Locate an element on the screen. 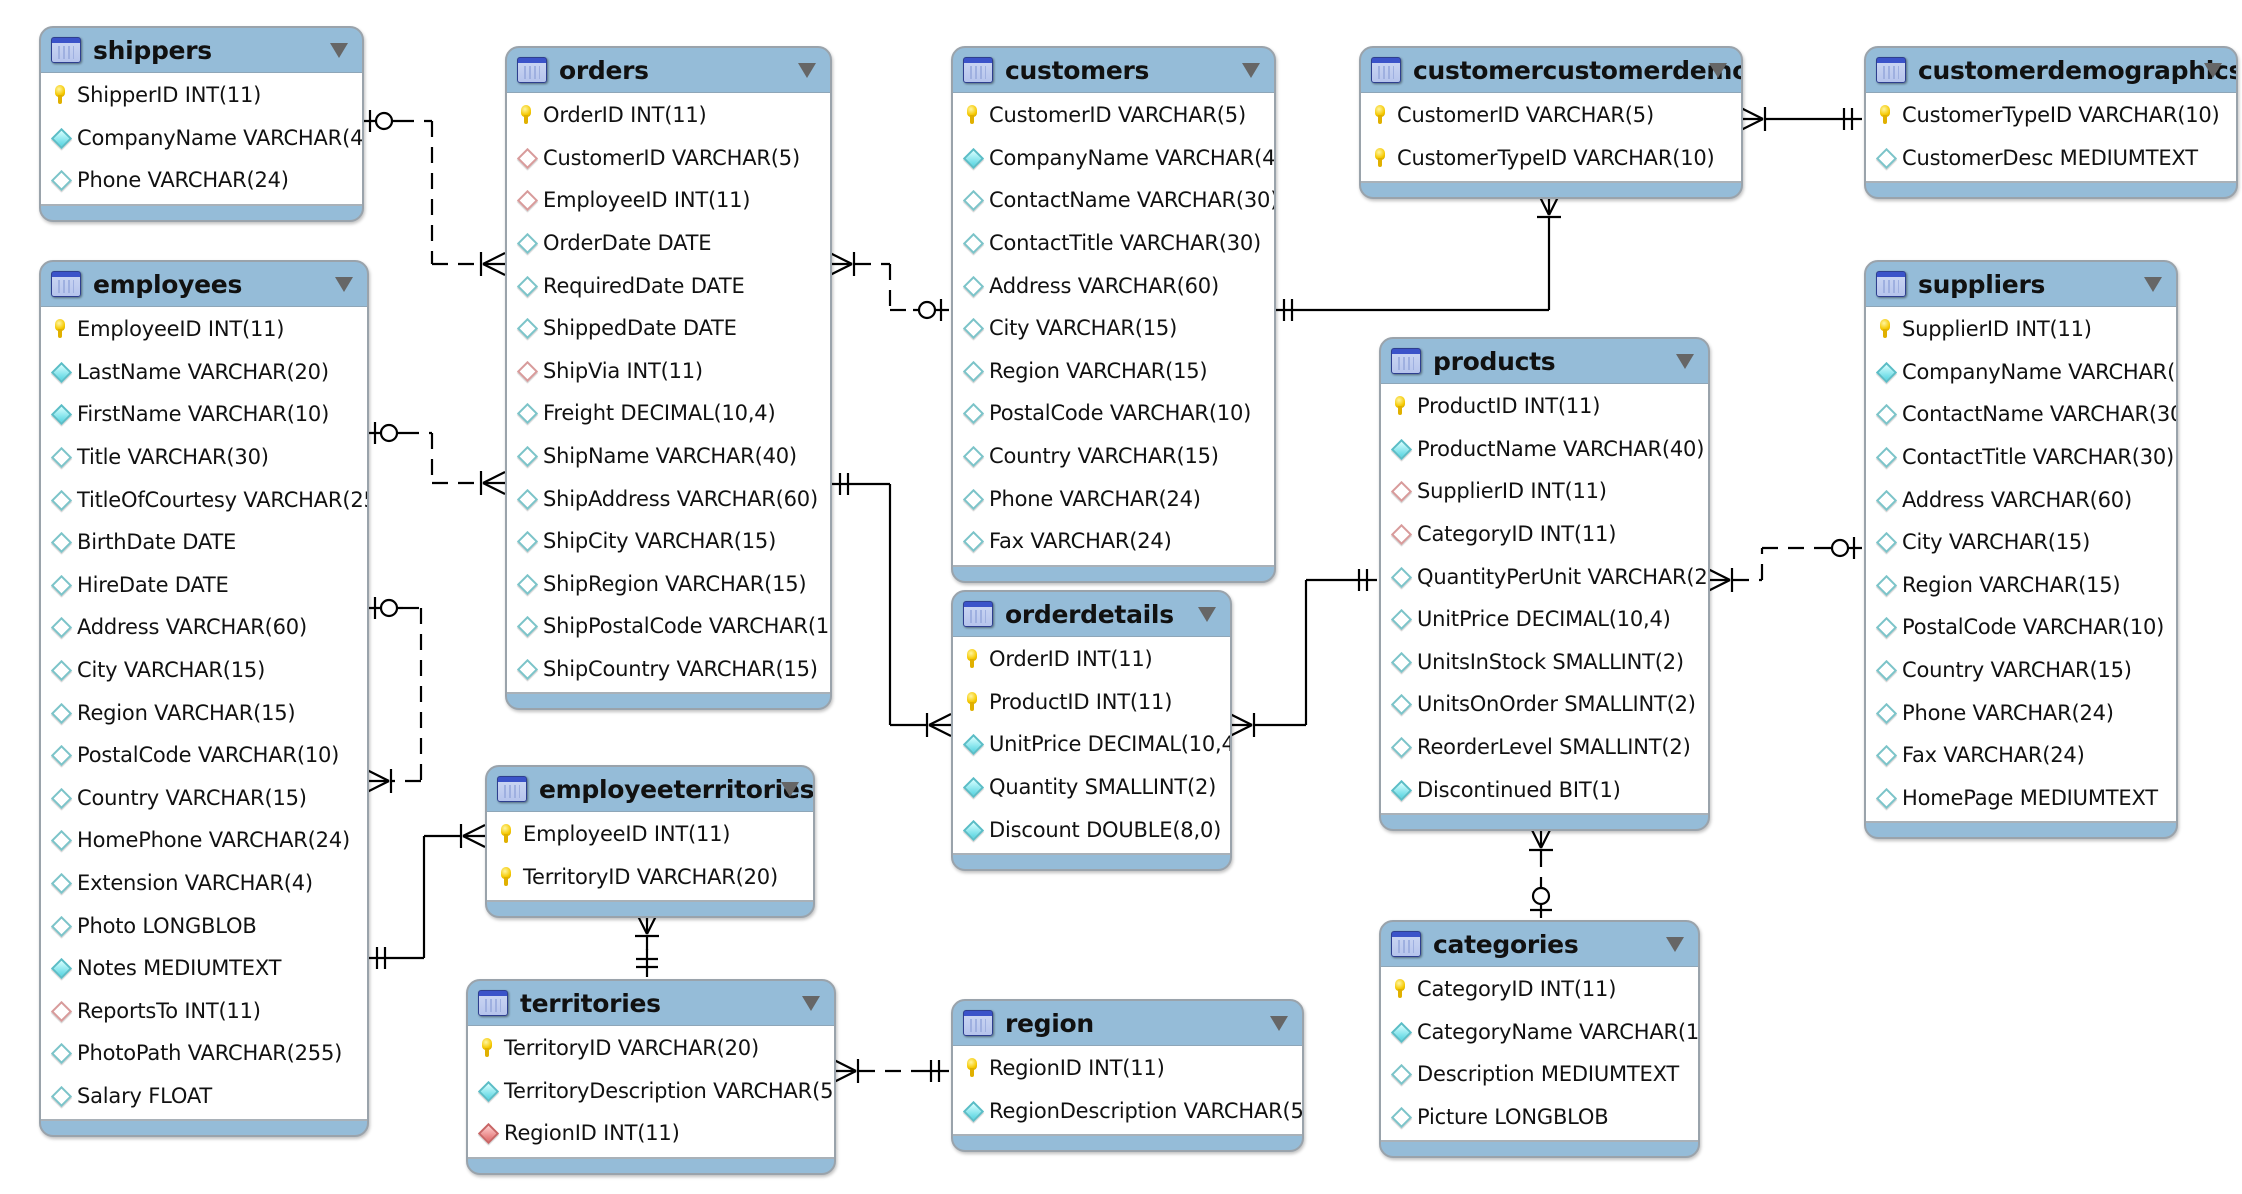  field-row: ContactName VARCHAR(30) is located at coordinates (1113, 200).